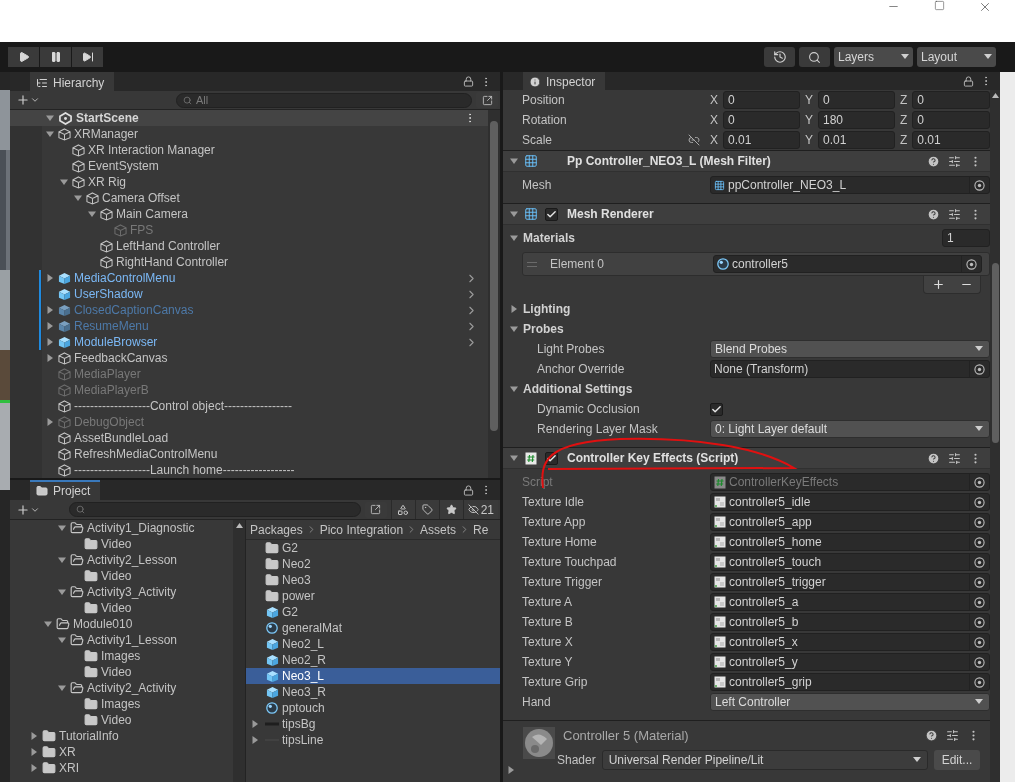 Image resolution: width=1015 pixels, height=782 pixels. I want to click on object-field: controller5_a, so click(850, 602).